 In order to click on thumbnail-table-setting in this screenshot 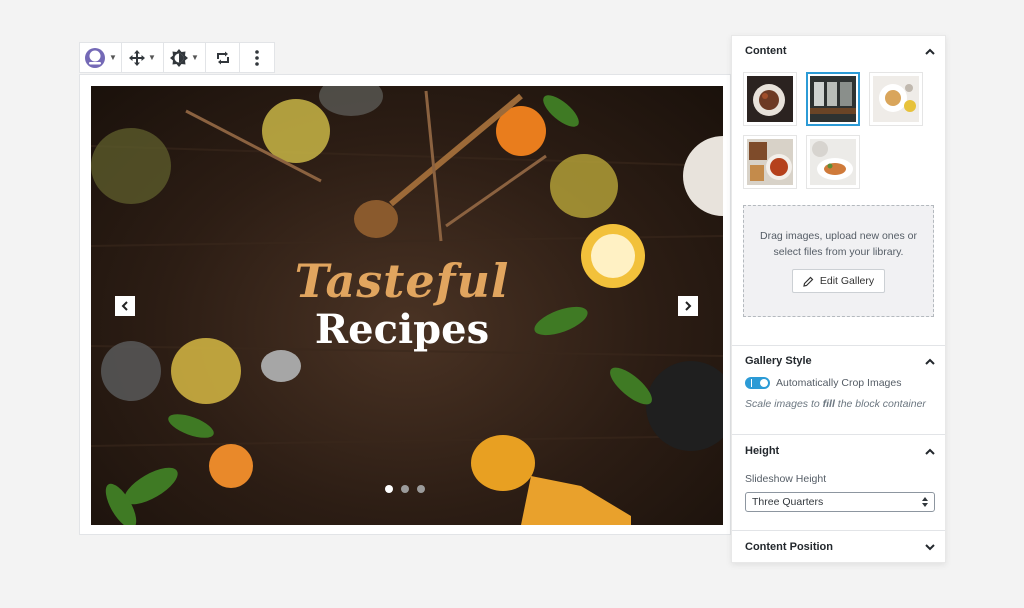, I will do `click(896, 99)`.